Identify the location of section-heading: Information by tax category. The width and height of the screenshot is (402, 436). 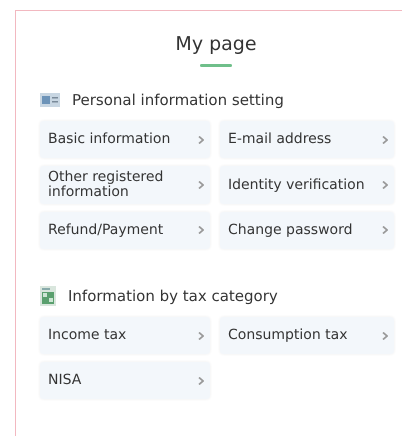
(173, 296).